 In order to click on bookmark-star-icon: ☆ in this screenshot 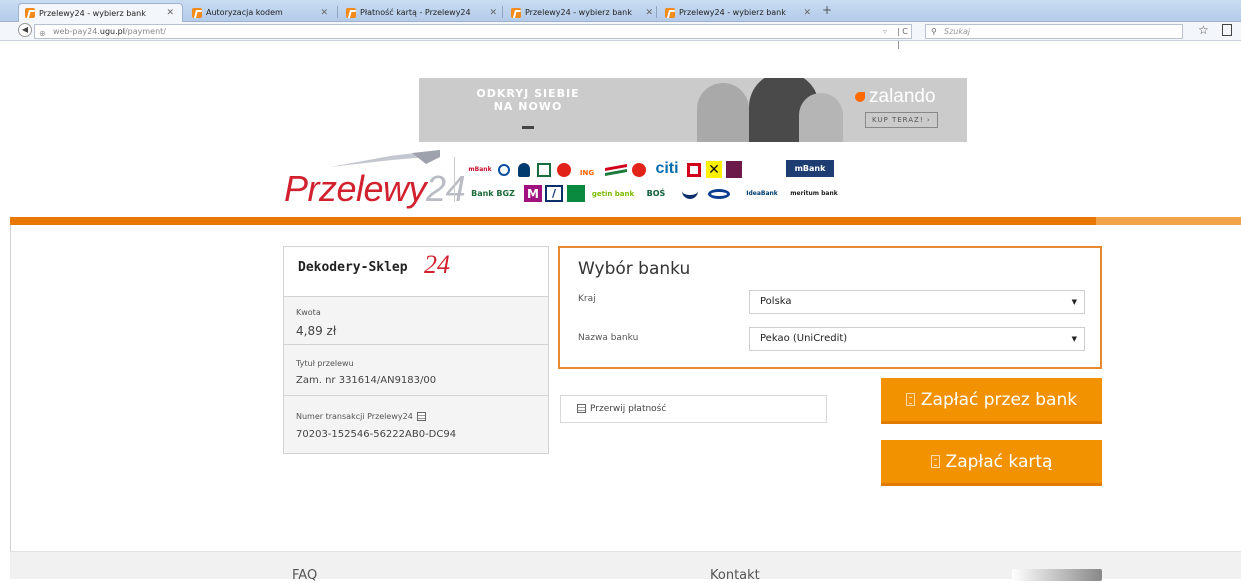, I will do `click(1203, 30)`.